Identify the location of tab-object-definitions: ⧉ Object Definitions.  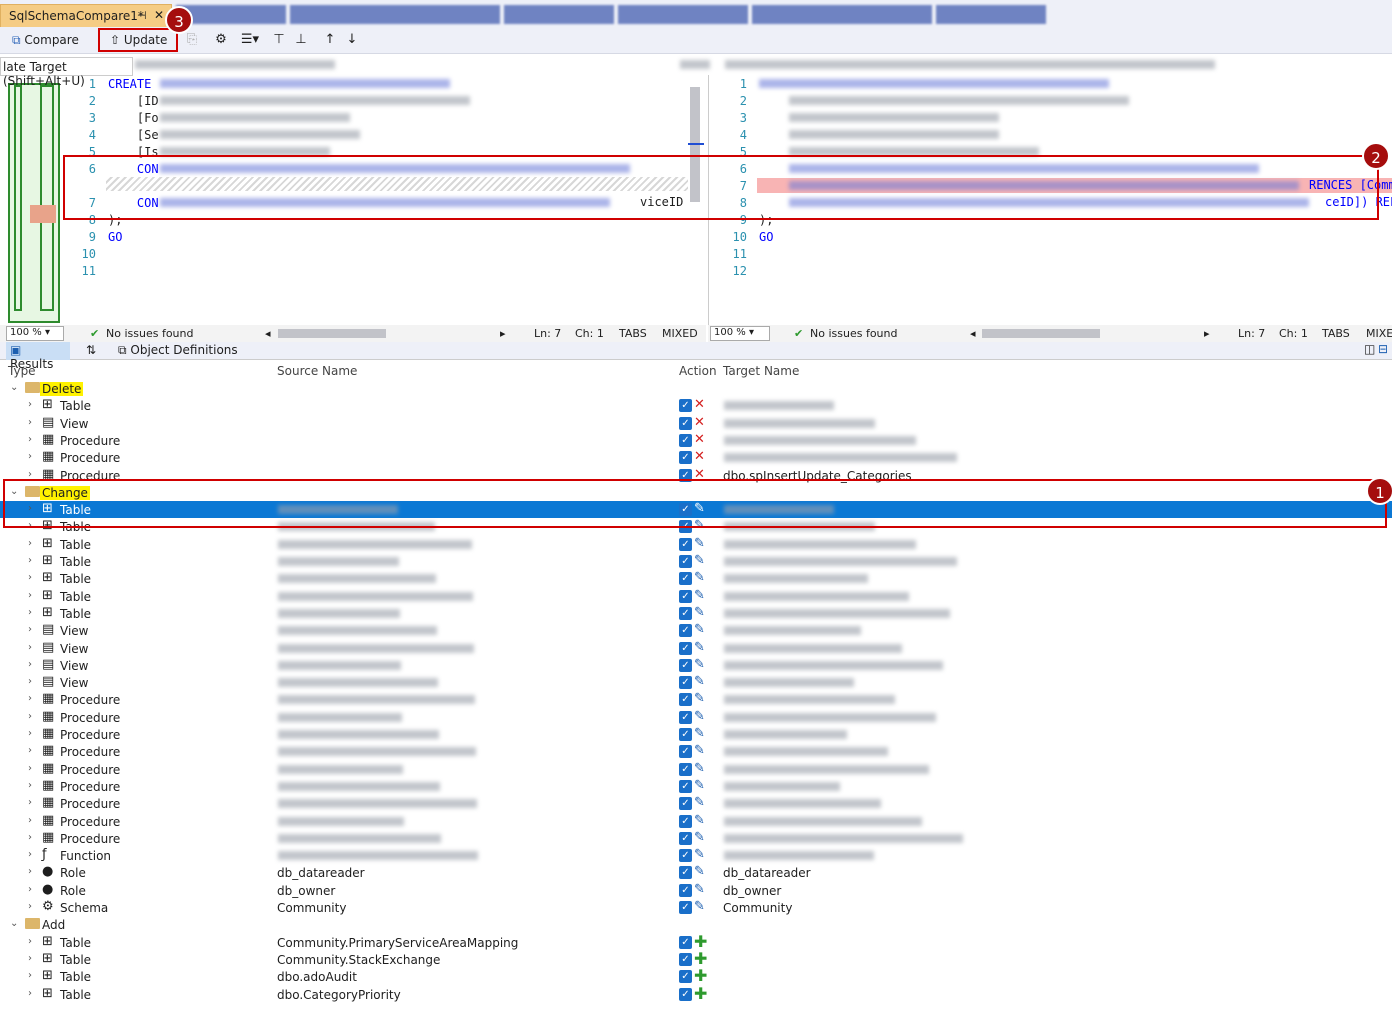
(178, 350).